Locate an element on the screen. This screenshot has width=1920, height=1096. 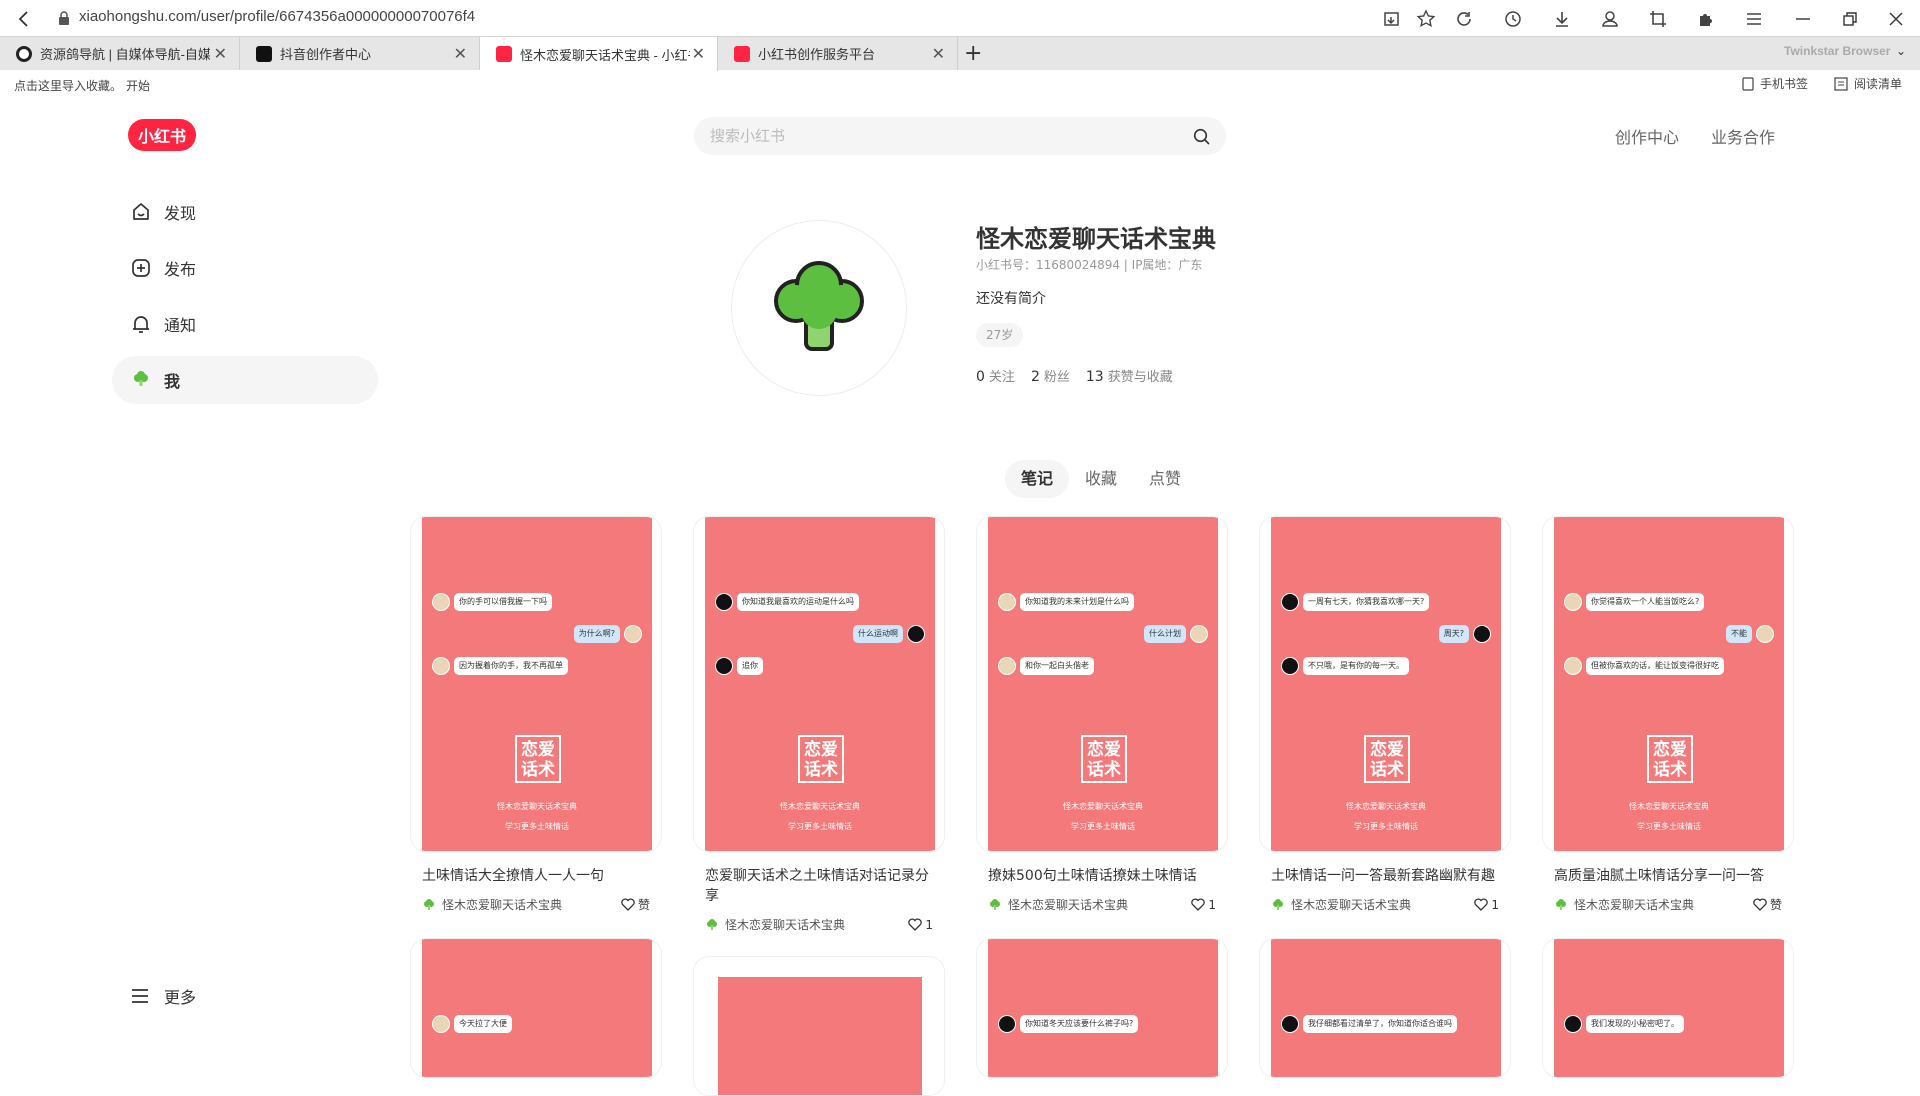
following-label: 关注 is located at coordinates (1001, 377).